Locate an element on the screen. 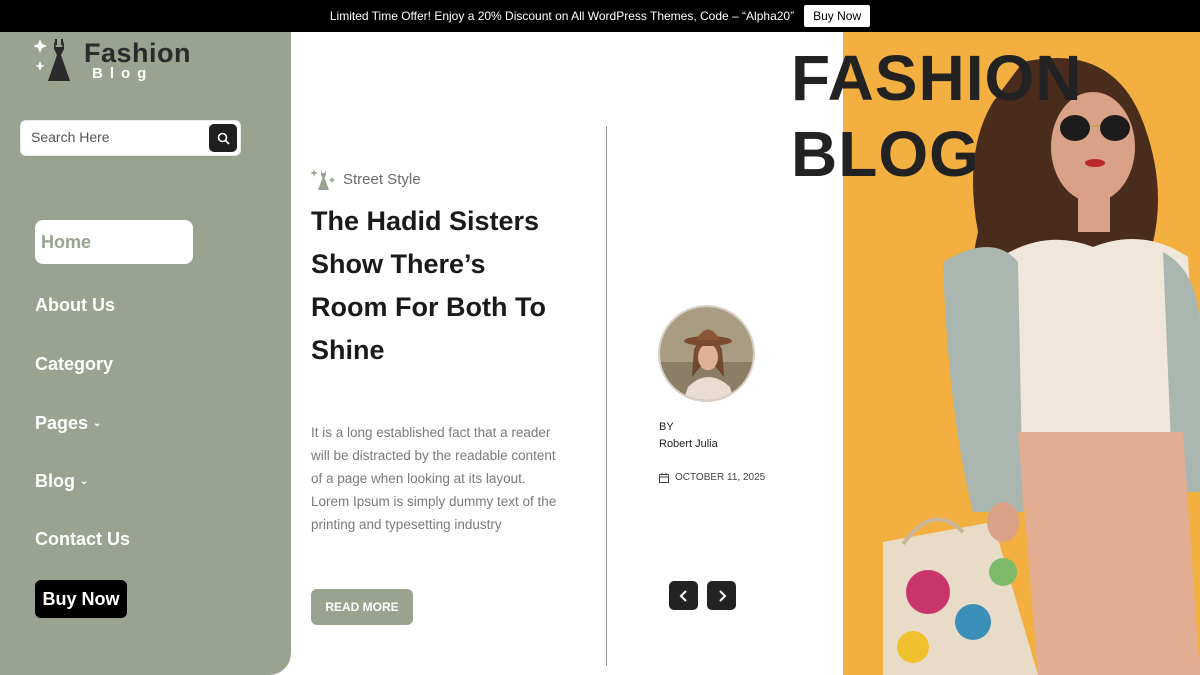  nav-item-blog: Blog ⌄ is located at coordinates (61, 481).